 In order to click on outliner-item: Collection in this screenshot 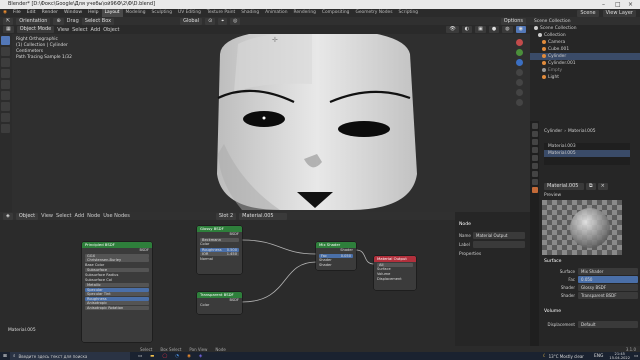, I will do `click(585, 35)`.